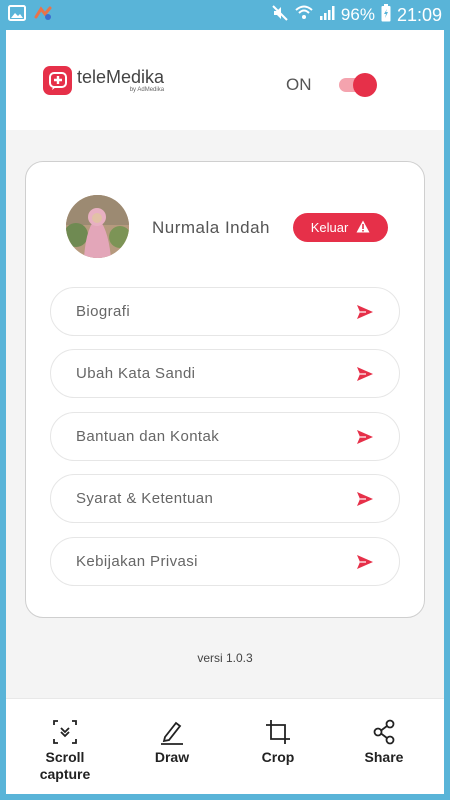 The image size is (450, 800). I want to click on app-header: teleMedika by AdMedika ON, so click(225, 80).